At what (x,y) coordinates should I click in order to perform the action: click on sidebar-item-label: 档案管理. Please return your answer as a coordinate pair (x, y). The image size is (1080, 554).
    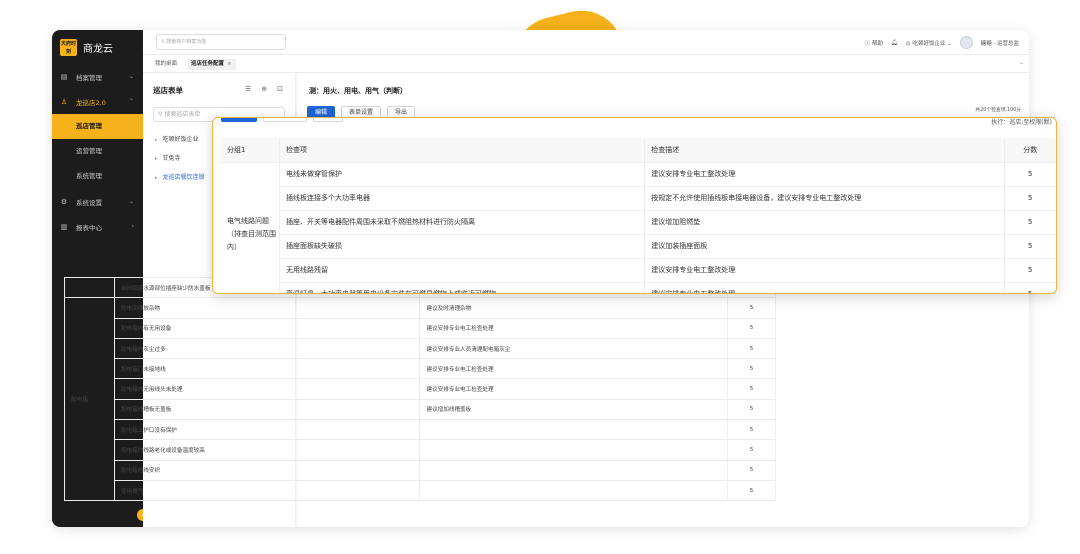
    Looking at the image, I should click on (89, 77).